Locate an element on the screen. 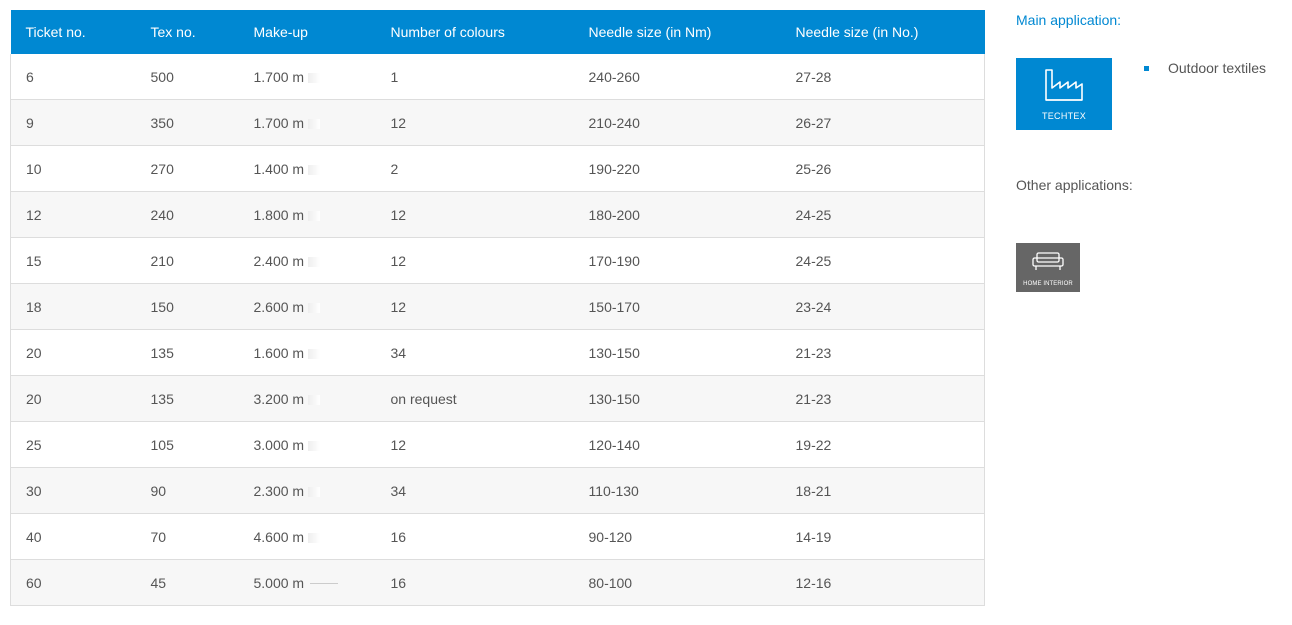 This screenshot has height=625, width=1292. sofa-icon is located at coordinates (1048, 261).